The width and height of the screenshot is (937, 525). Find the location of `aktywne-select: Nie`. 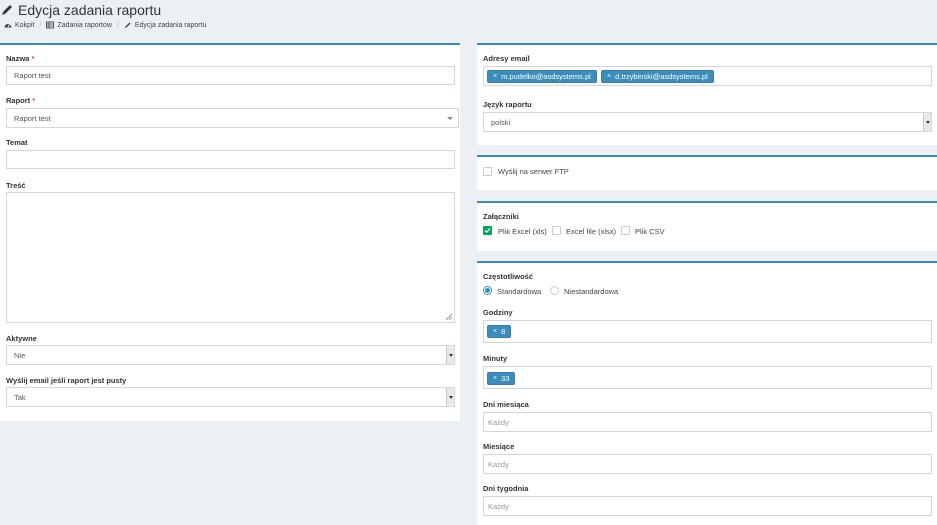

aktywne-select: Nie is located at coordinates (230, 355).